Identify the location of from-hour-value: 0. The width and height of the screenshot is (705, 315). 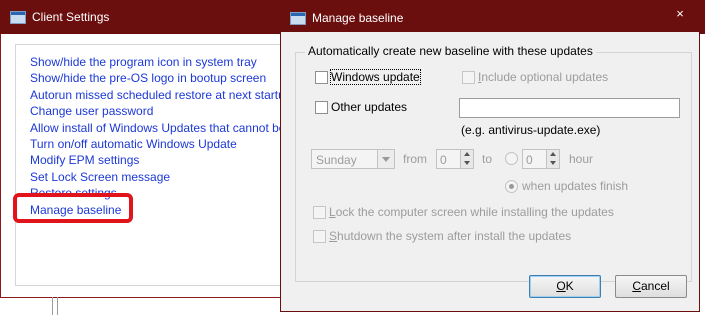
(443, 160).